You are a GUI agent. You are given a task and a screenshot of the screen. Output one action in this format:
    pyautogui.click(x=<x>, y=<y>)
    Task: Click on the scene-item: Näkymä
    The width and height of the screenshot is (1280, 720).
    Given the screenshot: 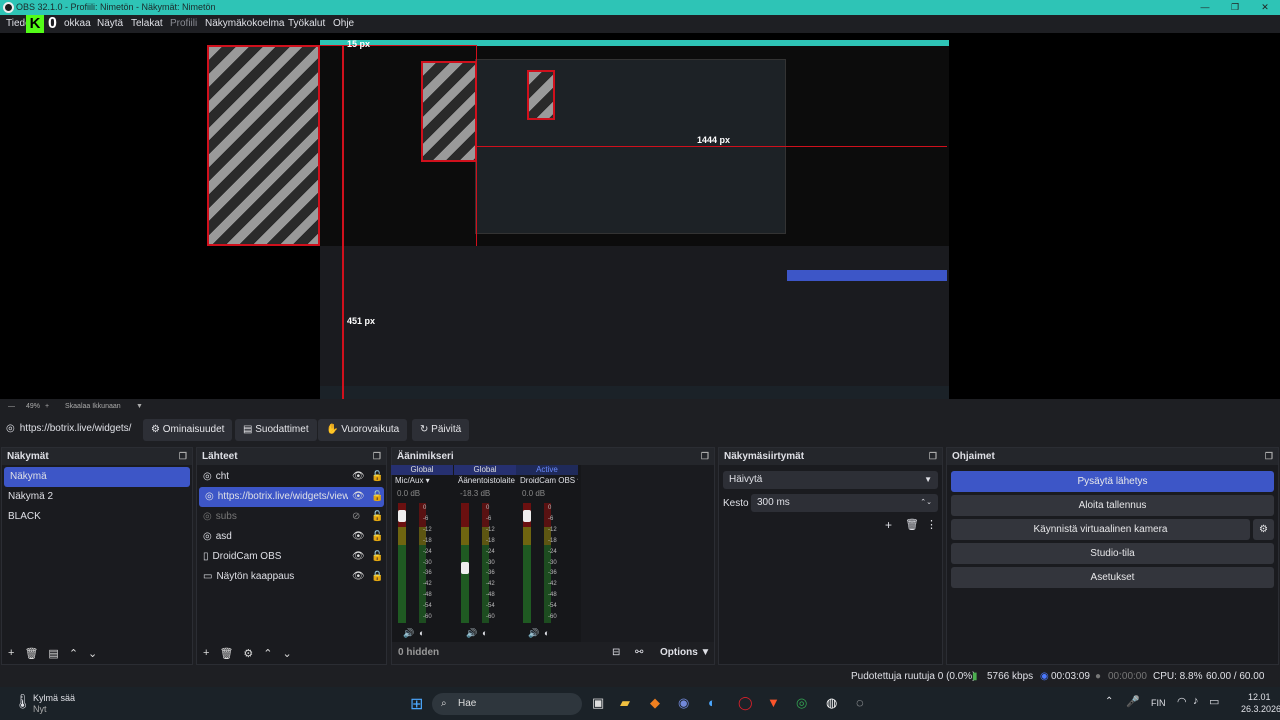 What is the action you would take?
    pyautogui.click(x=97, y=477)
    